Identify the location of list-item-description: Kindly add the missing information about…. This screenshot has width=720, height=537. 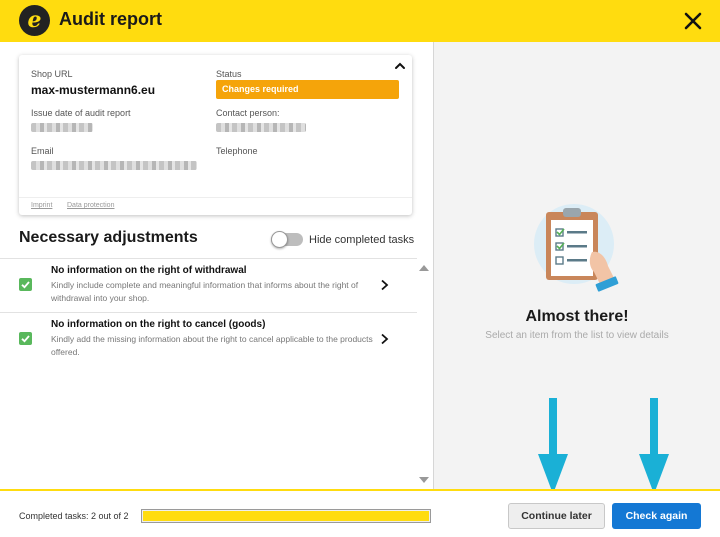
(212, 345).